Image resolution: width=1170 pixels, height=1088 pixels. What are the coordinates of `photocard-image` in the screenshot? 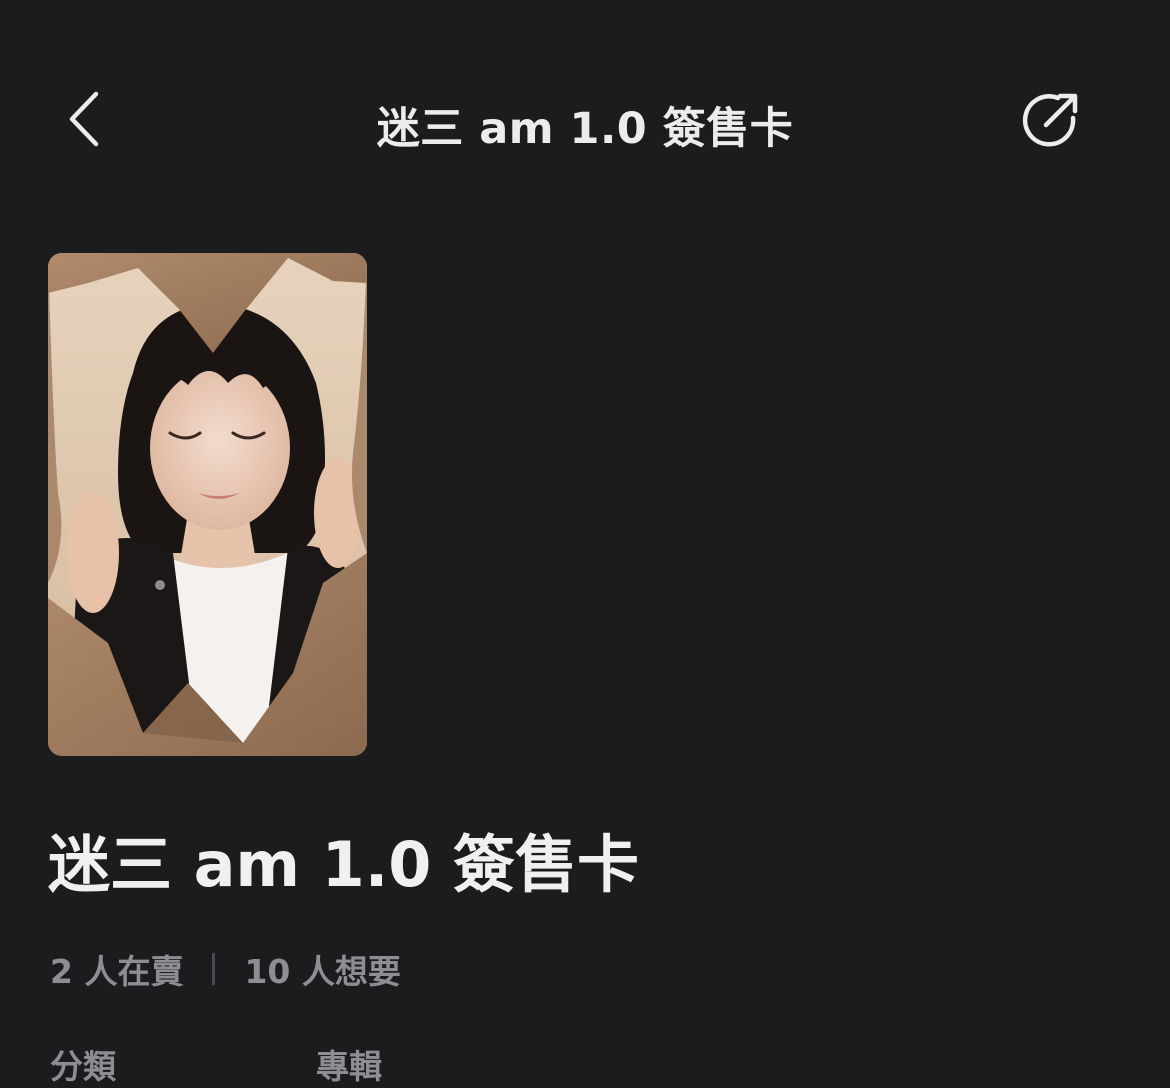 It's located at (207, 504).